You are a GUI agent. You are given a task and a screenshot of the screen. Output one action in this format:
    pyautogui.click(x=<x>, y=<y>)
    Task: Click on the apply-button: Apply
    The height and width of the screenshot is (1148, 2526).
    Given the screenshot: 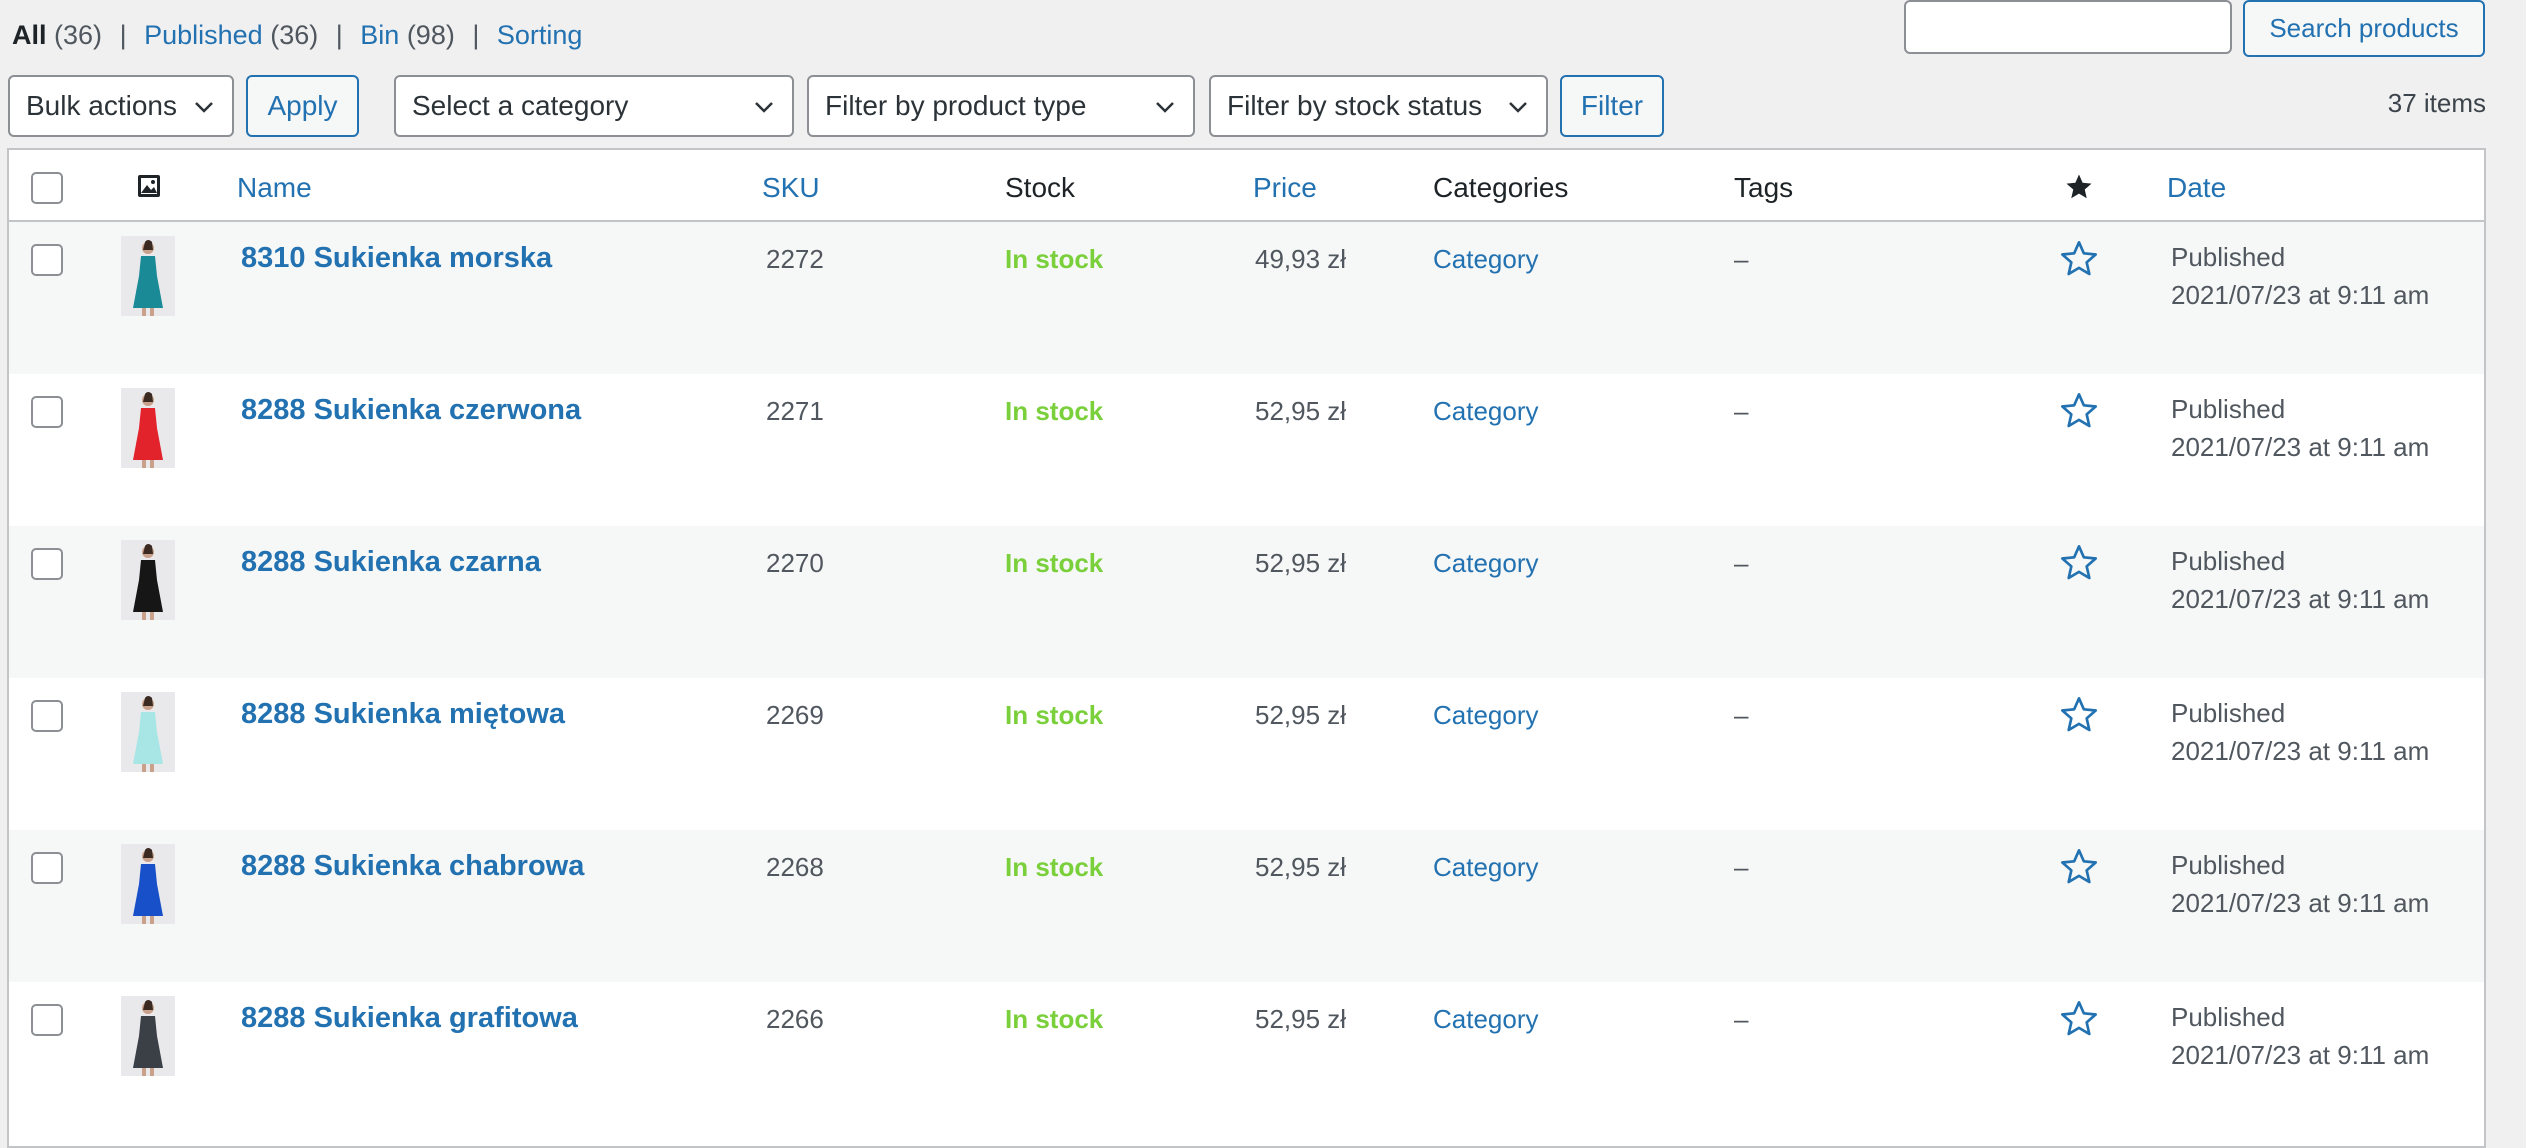 What is the action you would take?
    pyautogui.click(x=302, y=106)
    